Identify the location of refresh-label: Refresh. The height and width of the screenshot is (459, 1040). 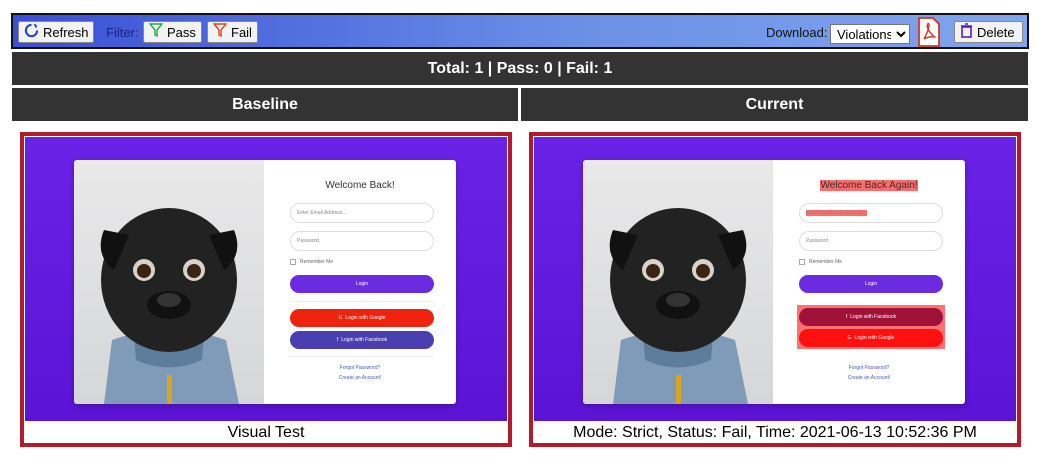
(66, 32).